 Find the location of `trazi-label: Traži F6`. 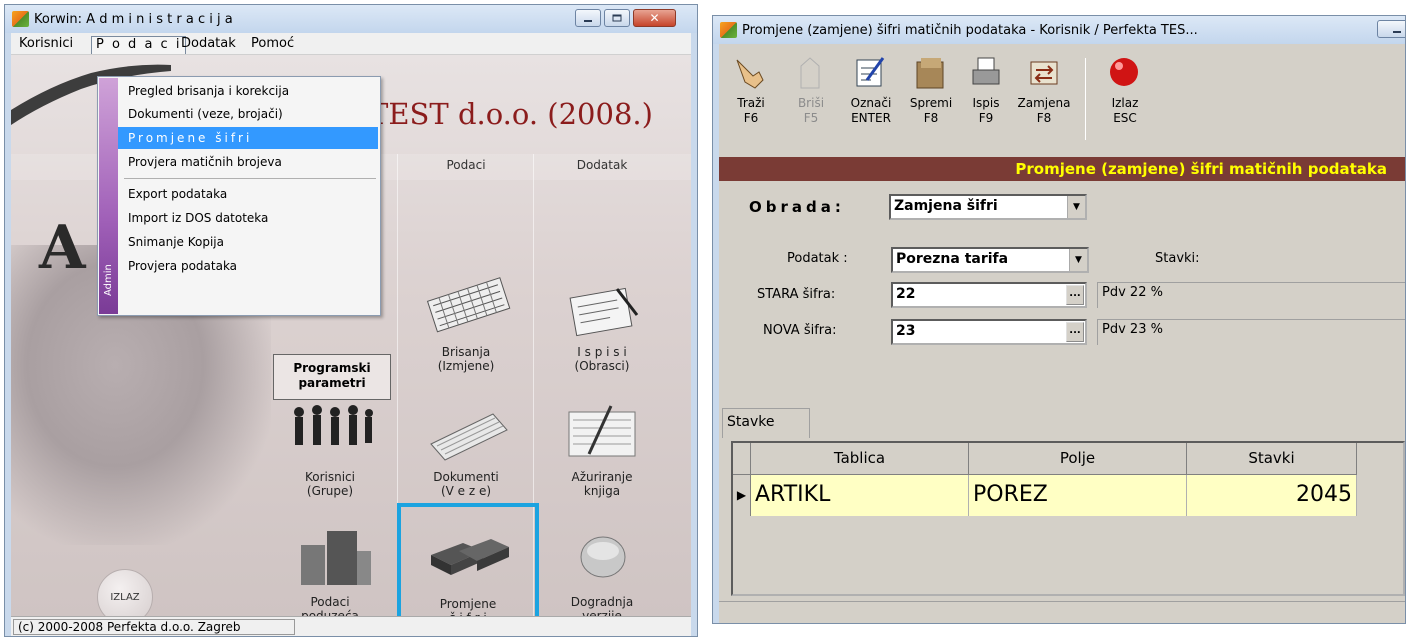

trazi-label: Traži F6 is located at coordinates (751, 110).